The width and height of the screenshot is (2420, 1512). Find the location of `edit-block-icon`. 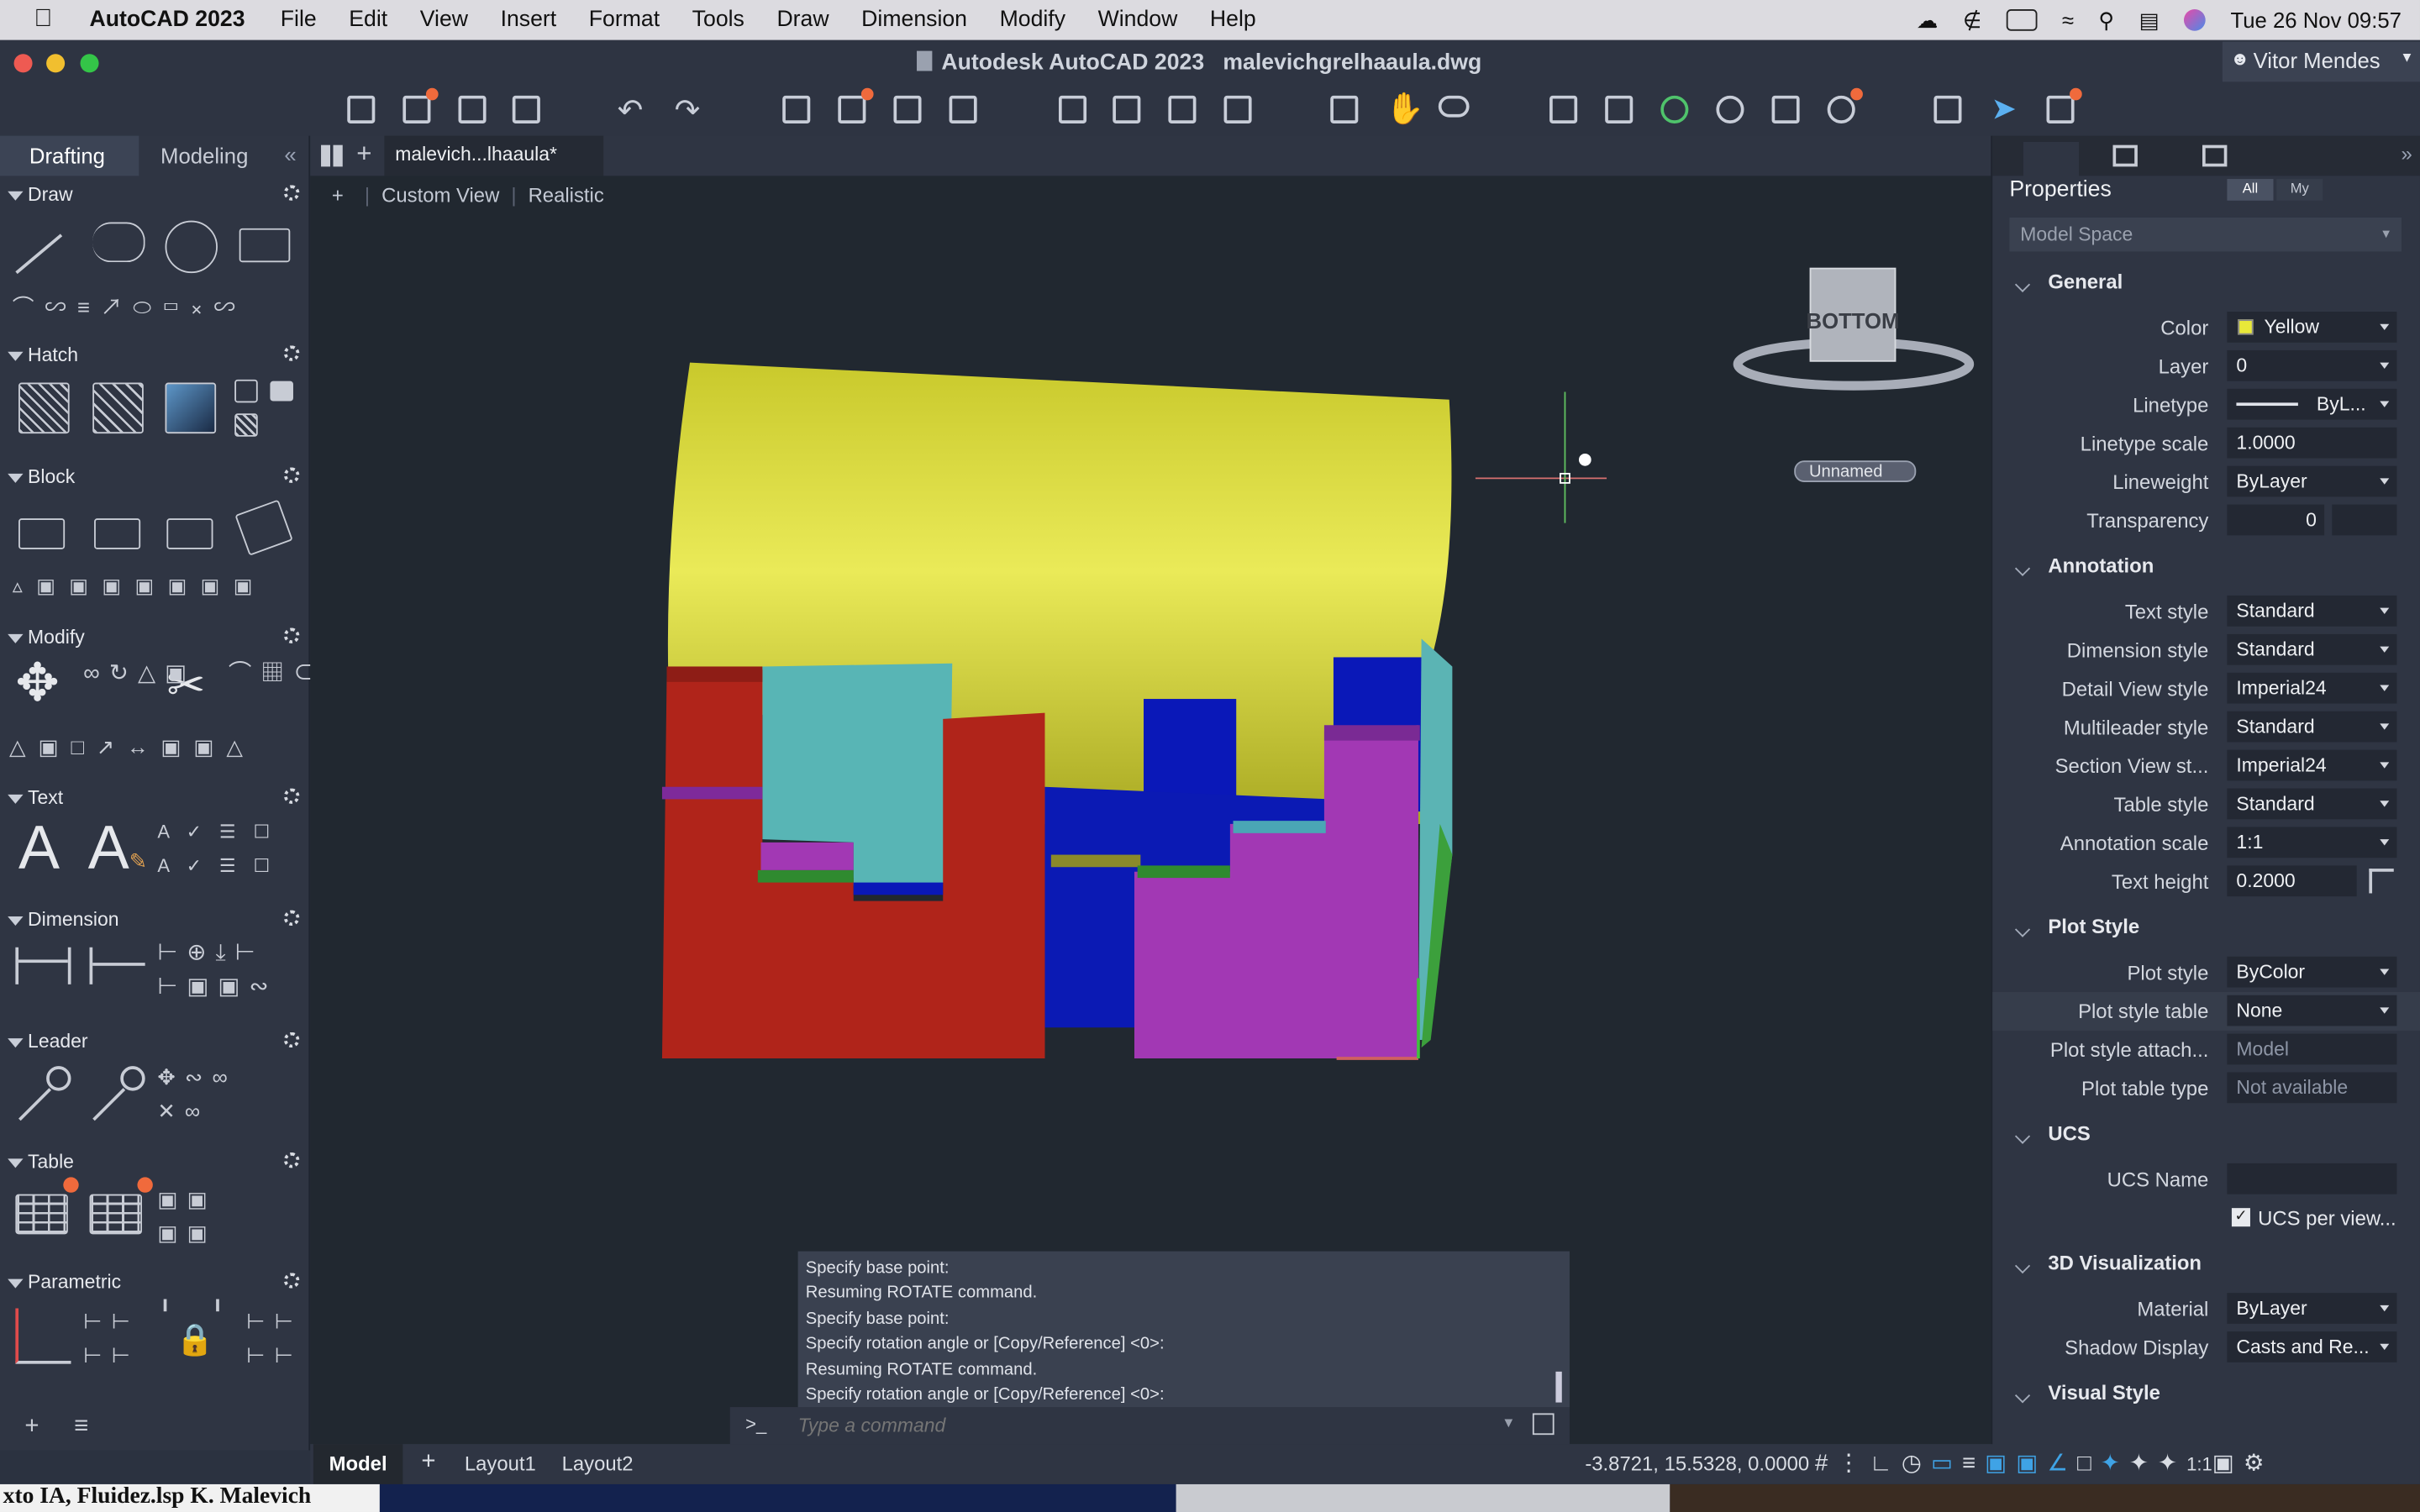

edit-block-icon is located at coordinates (189, 533).